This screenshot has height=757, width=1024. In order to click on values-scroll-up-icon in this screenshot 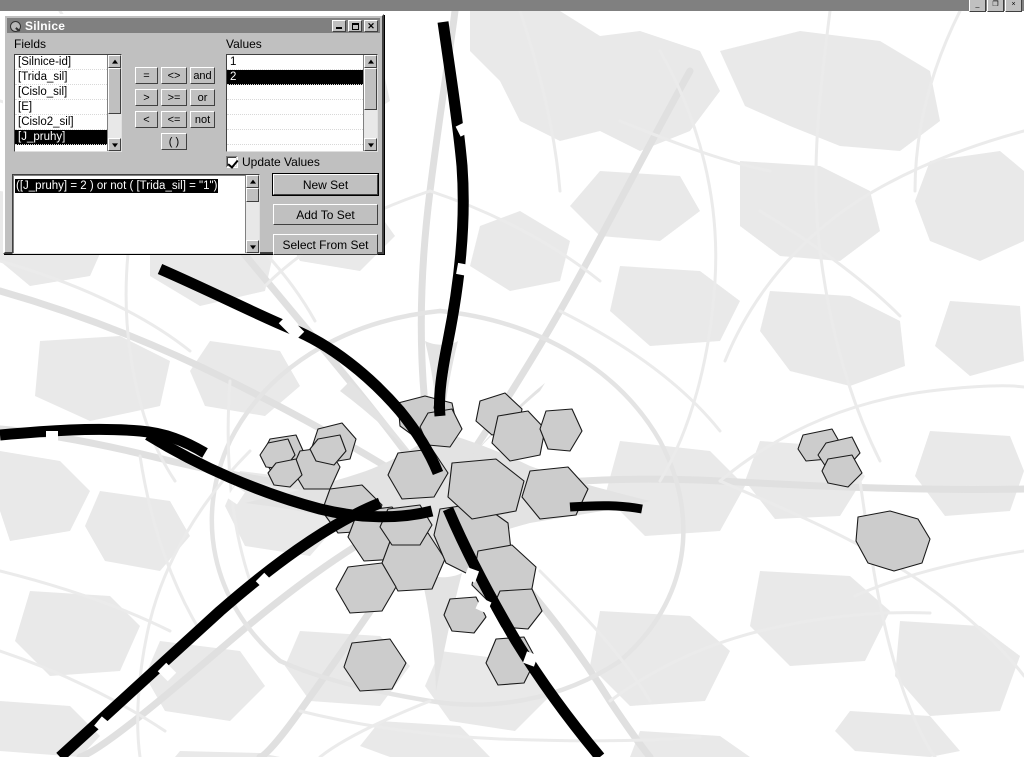, I will do `click(370, 61)`.